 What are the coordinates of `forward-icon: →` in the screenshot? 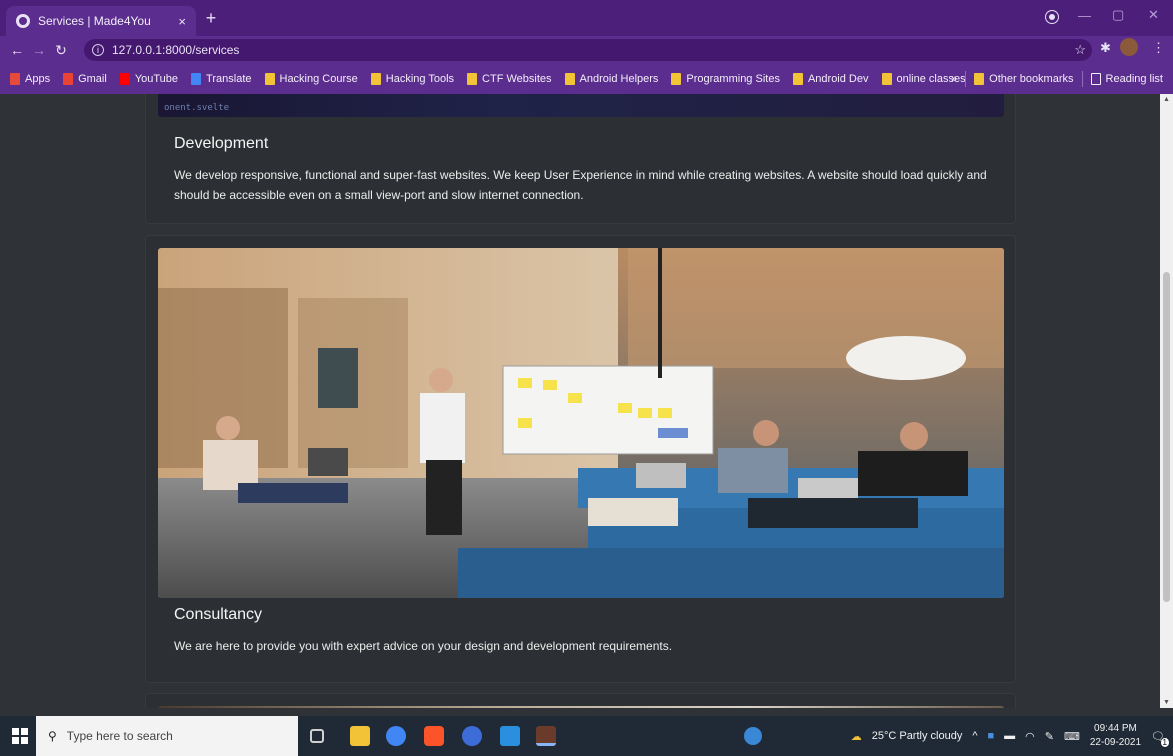 It's located at (39, 50).